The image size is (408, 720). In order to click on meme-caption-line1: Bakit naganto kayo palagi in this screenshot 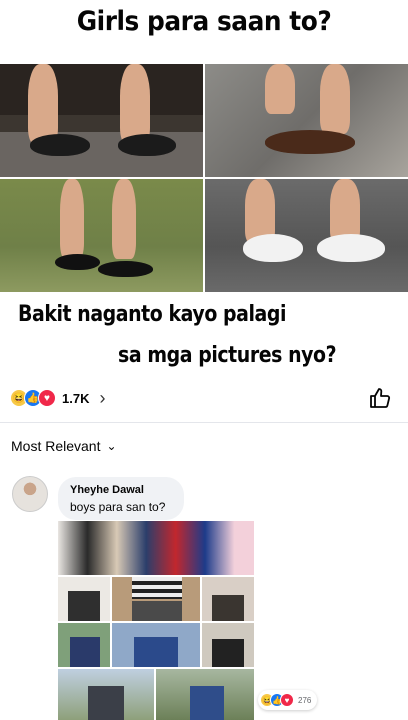, I will do `click(152, 314)`.